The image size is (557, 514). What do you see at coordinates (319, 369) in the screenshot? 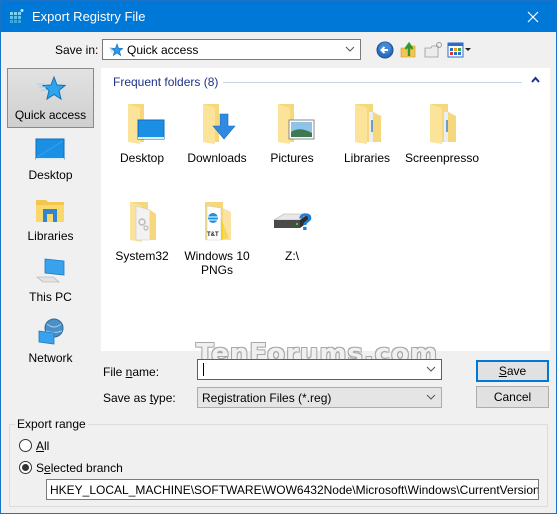
I see `file-name-input` at bounding box center [319, 369].